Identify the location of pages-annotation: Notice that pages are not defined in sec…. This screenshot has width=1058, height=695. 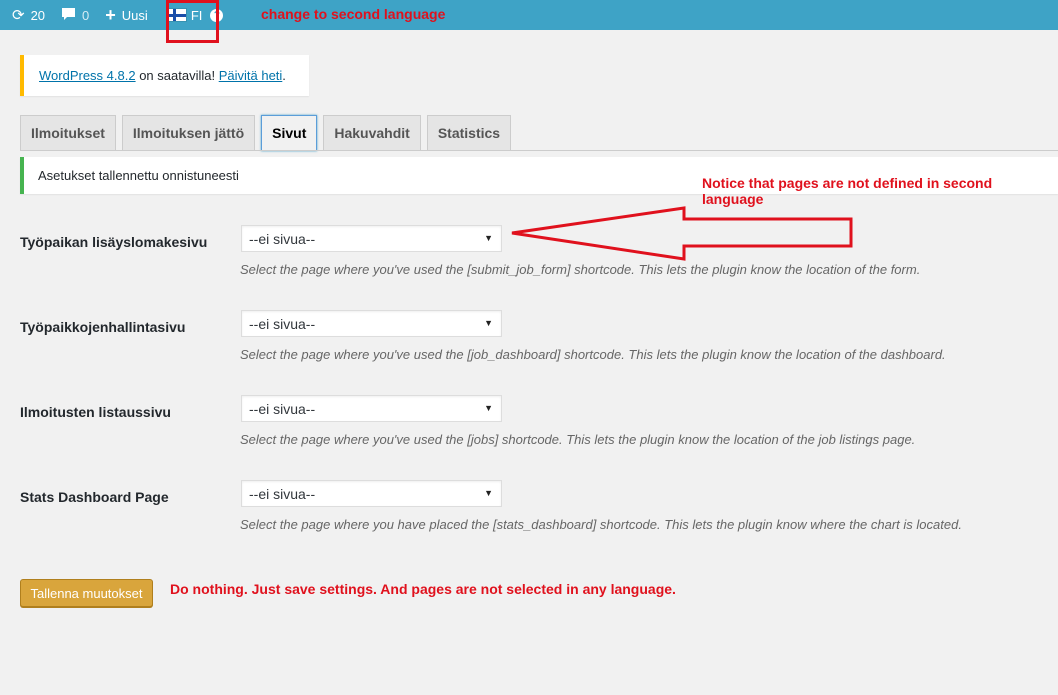
(847, 191).